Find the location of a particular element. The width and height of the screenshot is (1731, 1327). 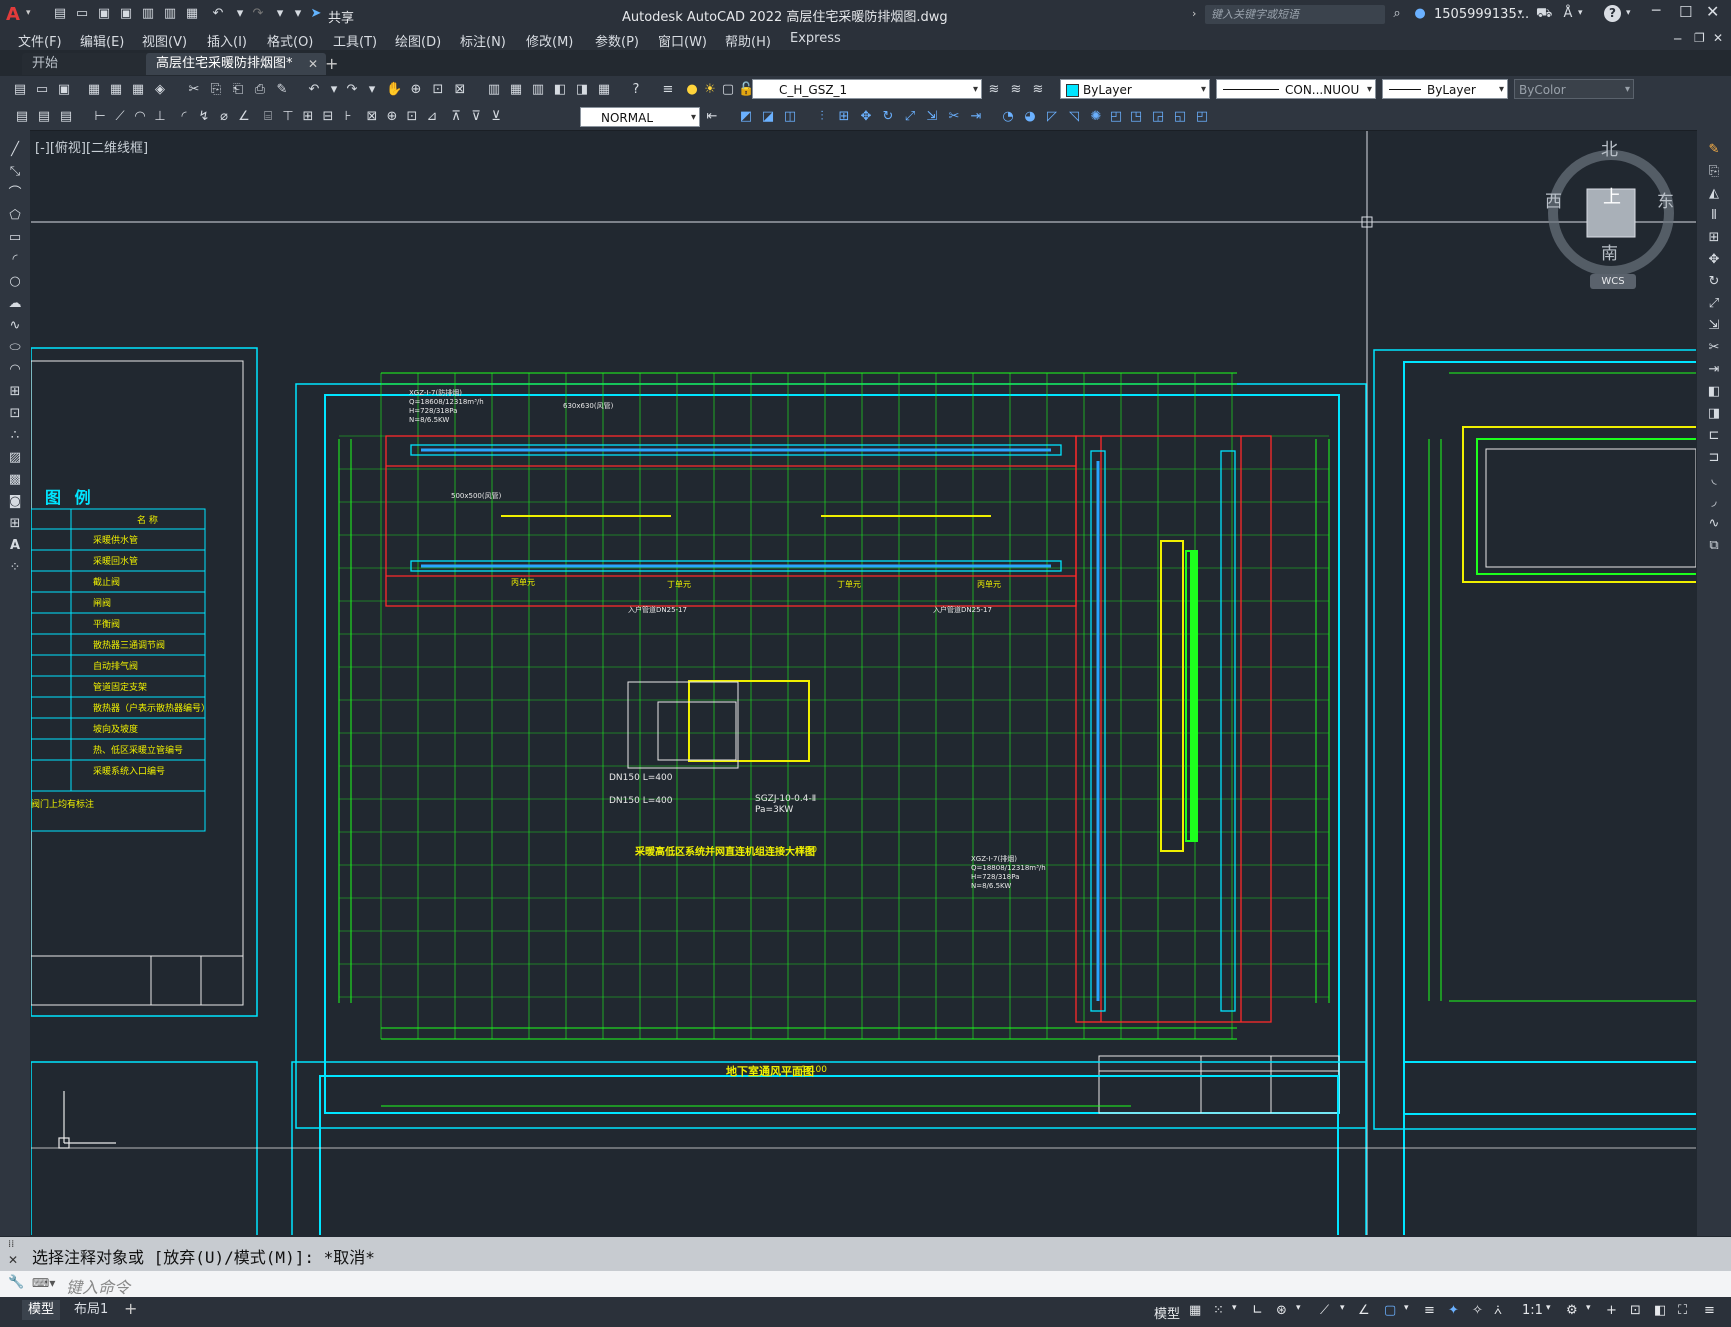

scale-icon: ⤢ is located at coordinates (910, 117).